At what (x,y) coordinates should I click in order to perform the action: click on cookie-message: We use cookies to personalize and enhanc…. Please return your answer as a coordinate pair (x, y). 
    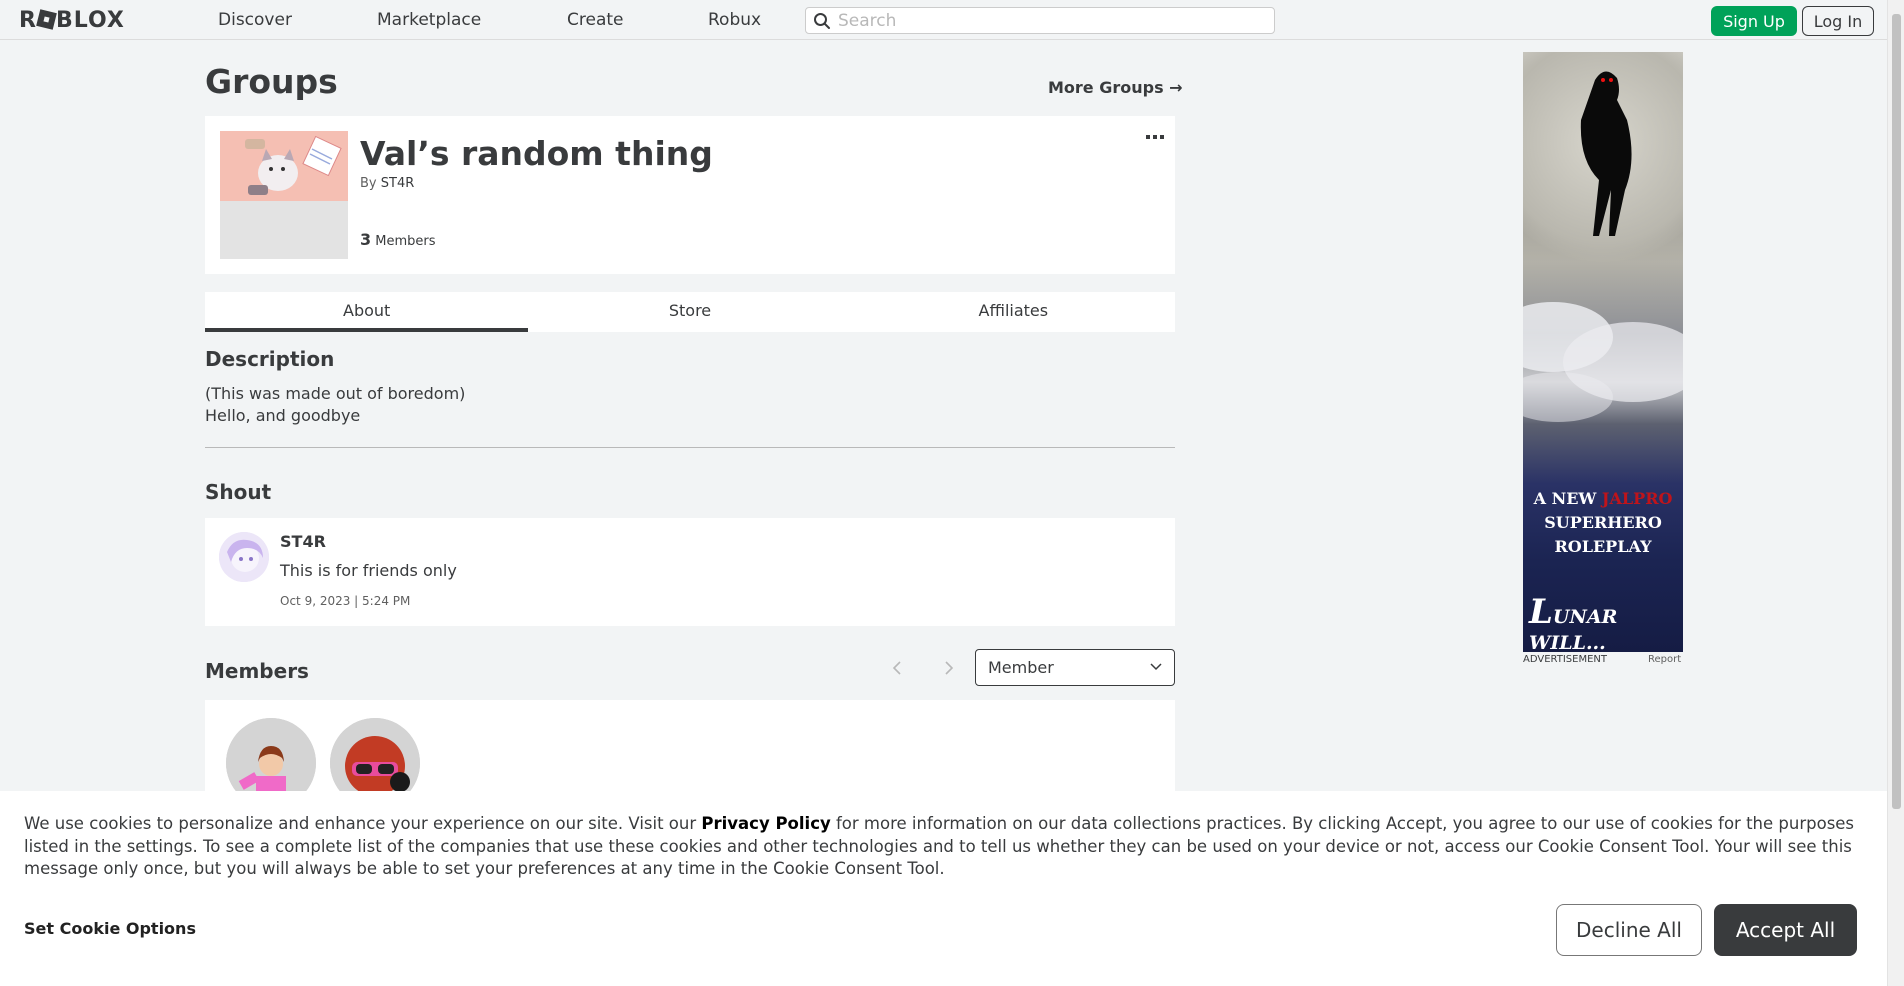
    Looking at the image, I should click on (939, 846).